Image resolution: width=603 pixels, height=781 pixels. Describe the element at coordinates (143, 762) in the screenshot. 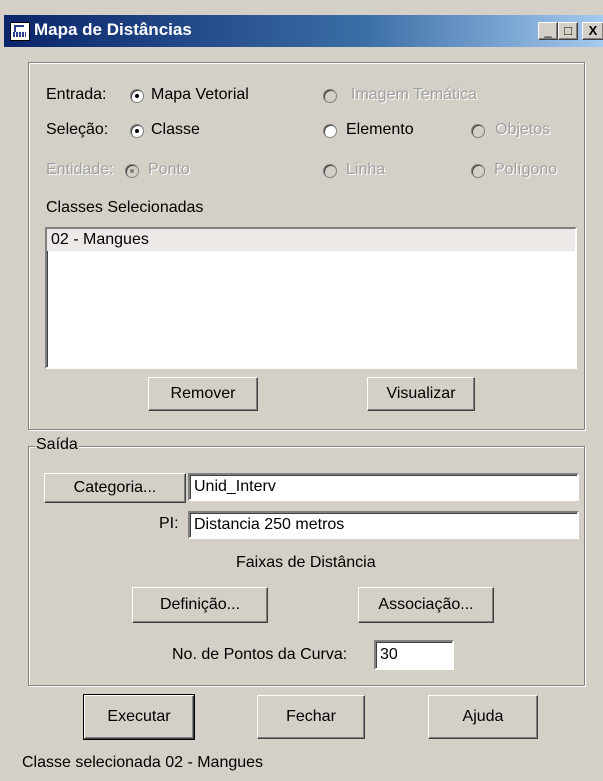

I see `status-text: Classe selecionada 02 - Mangues` at that location.